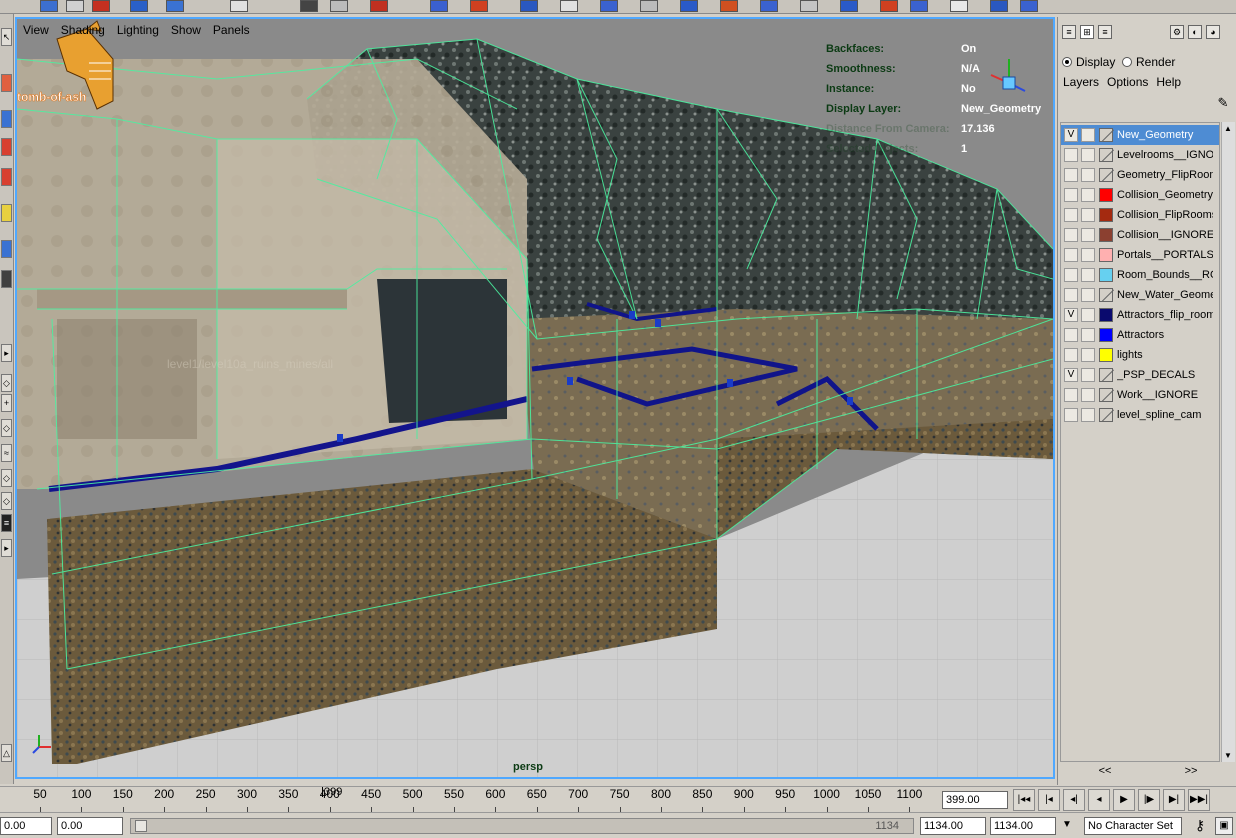  I want to click on layer-row: Room_Bounds__ROOMS, so click(1140, 275).